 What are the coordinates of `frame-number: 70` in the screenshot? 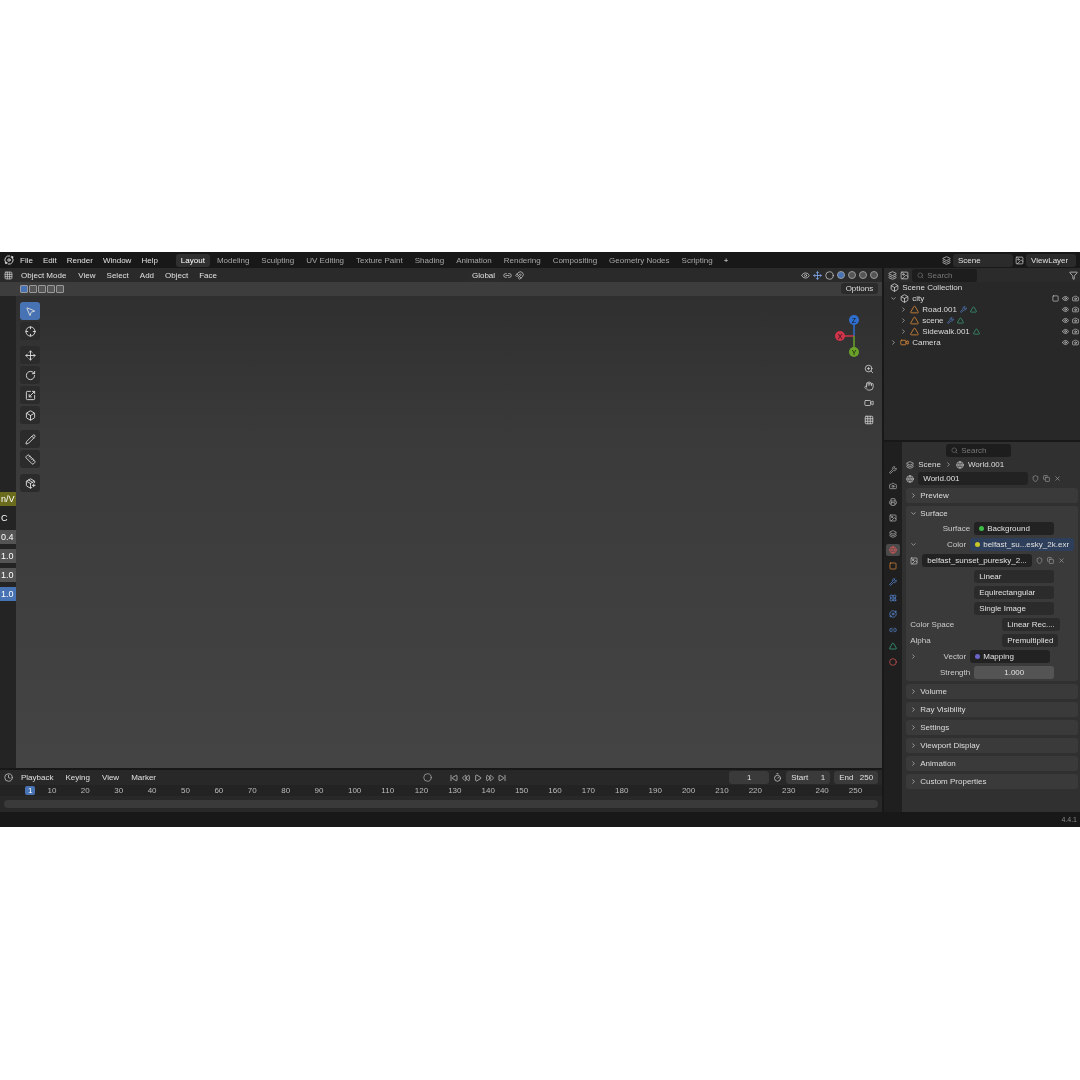 It's located at (252, 790).